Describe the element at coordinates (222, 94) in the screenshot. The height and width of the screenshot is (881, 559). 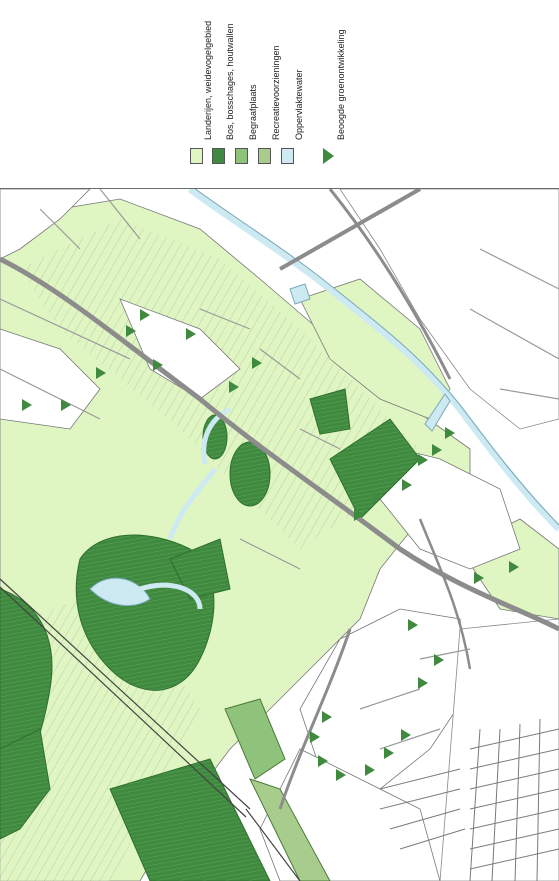
I see `legend-item-forest: Bos, bosschages, houtwallen` at that location.